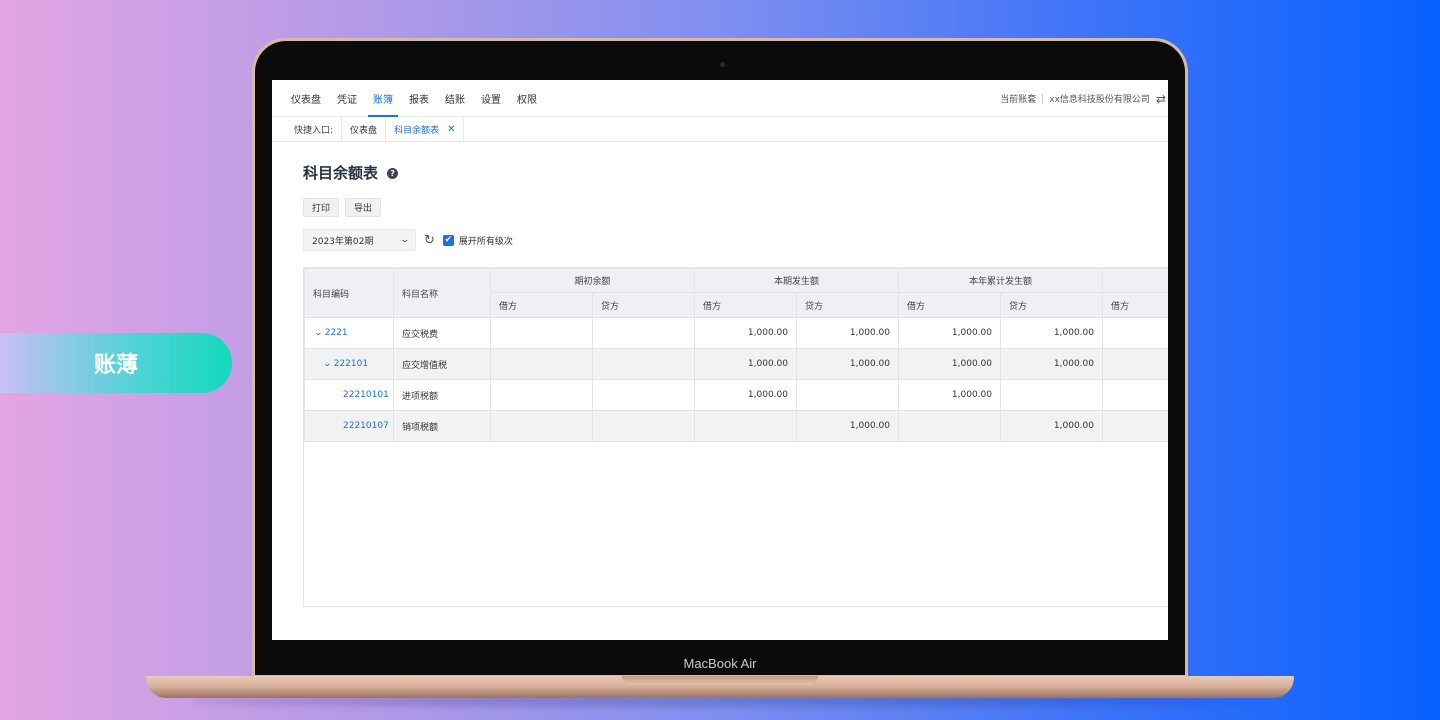  I want to click on company-name: xx信息科技股份有限公司, so click(1099, 100).